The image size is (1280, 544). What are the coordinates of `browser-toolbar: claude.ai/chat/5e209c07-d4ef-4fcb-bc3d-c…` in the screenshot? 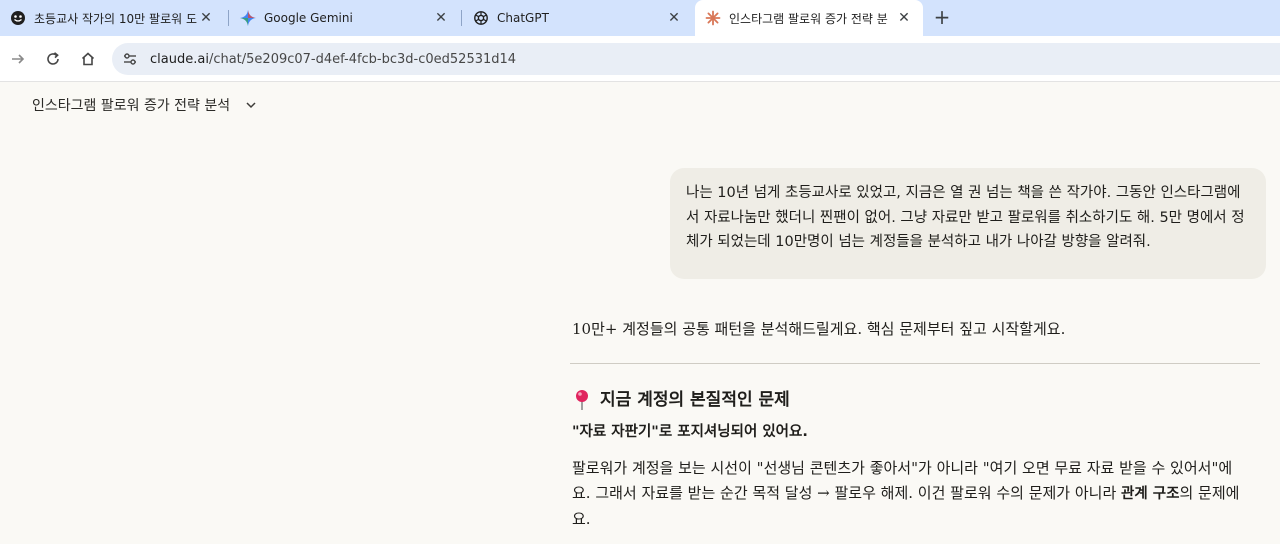 It's located at (640, 59).